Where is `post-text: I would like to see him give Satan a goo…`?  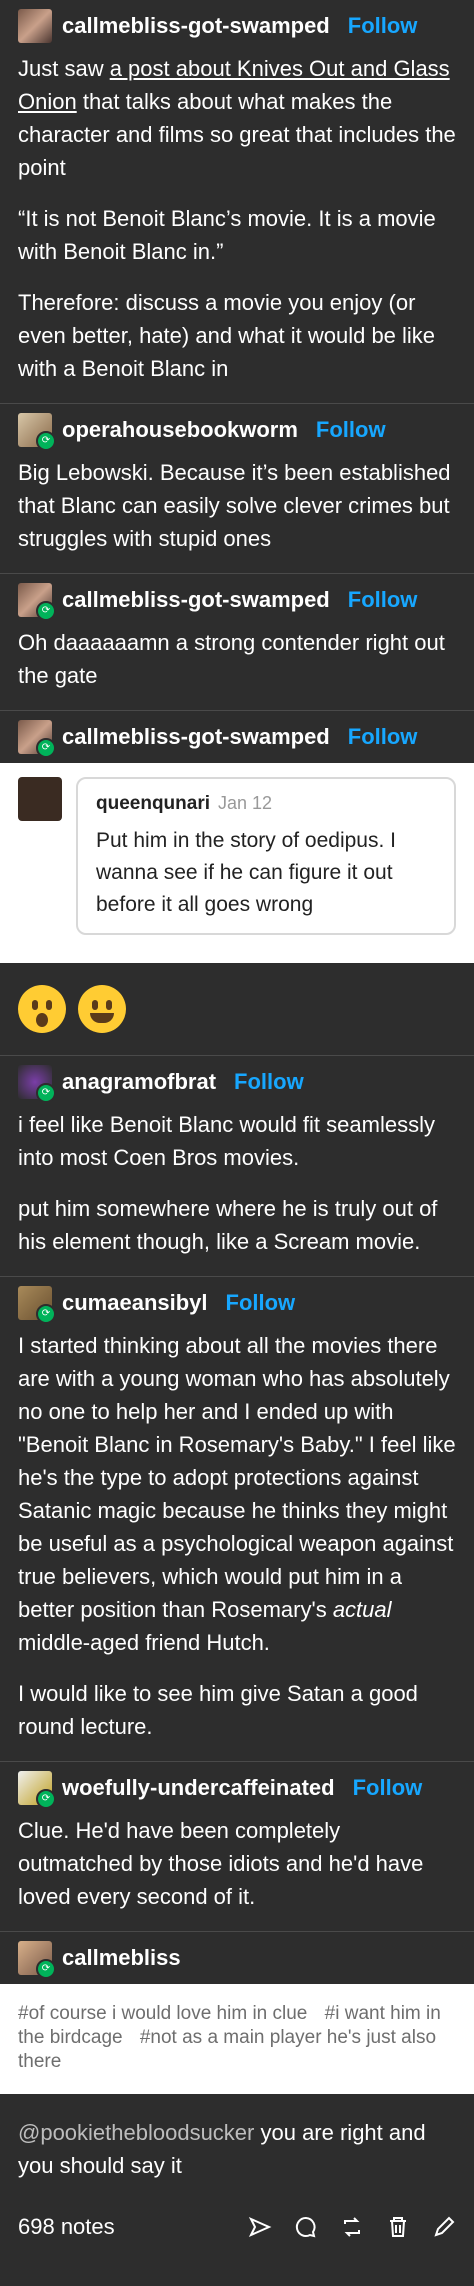 post-text: I would like to see him give Satan a goo… is located at coordinates (218, 1710).